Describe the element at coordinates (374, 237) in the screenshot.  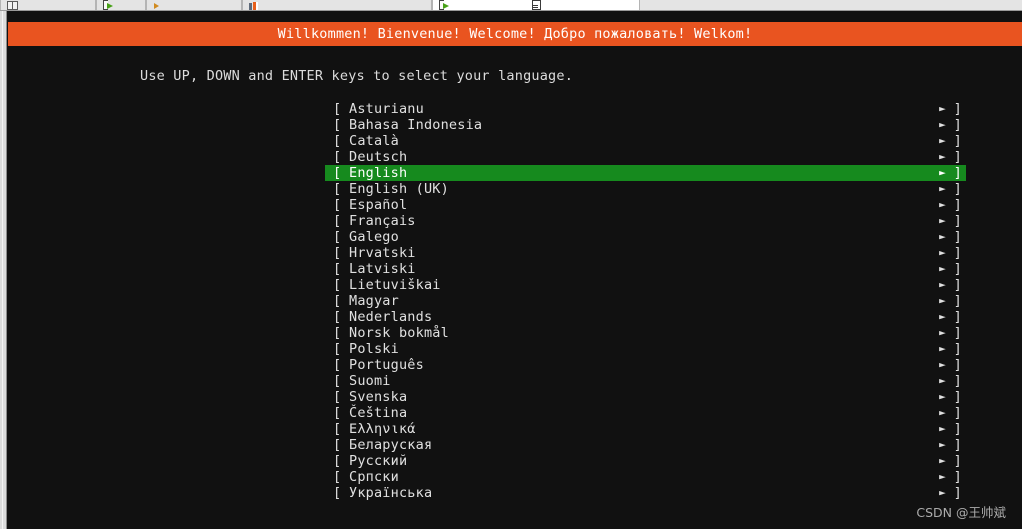
I see `language-name: Galego` at that location.